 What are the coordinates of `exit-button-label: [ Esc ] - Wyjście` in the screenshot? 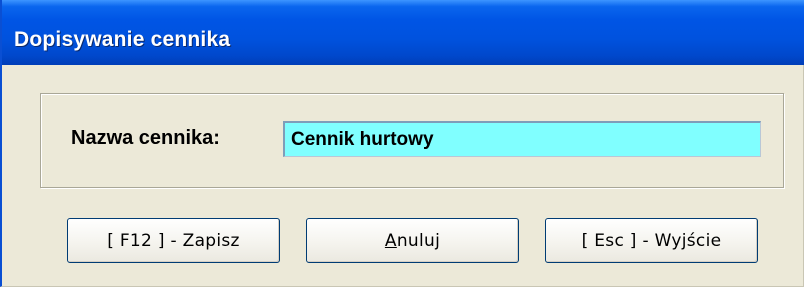 It's located at (651, 240).